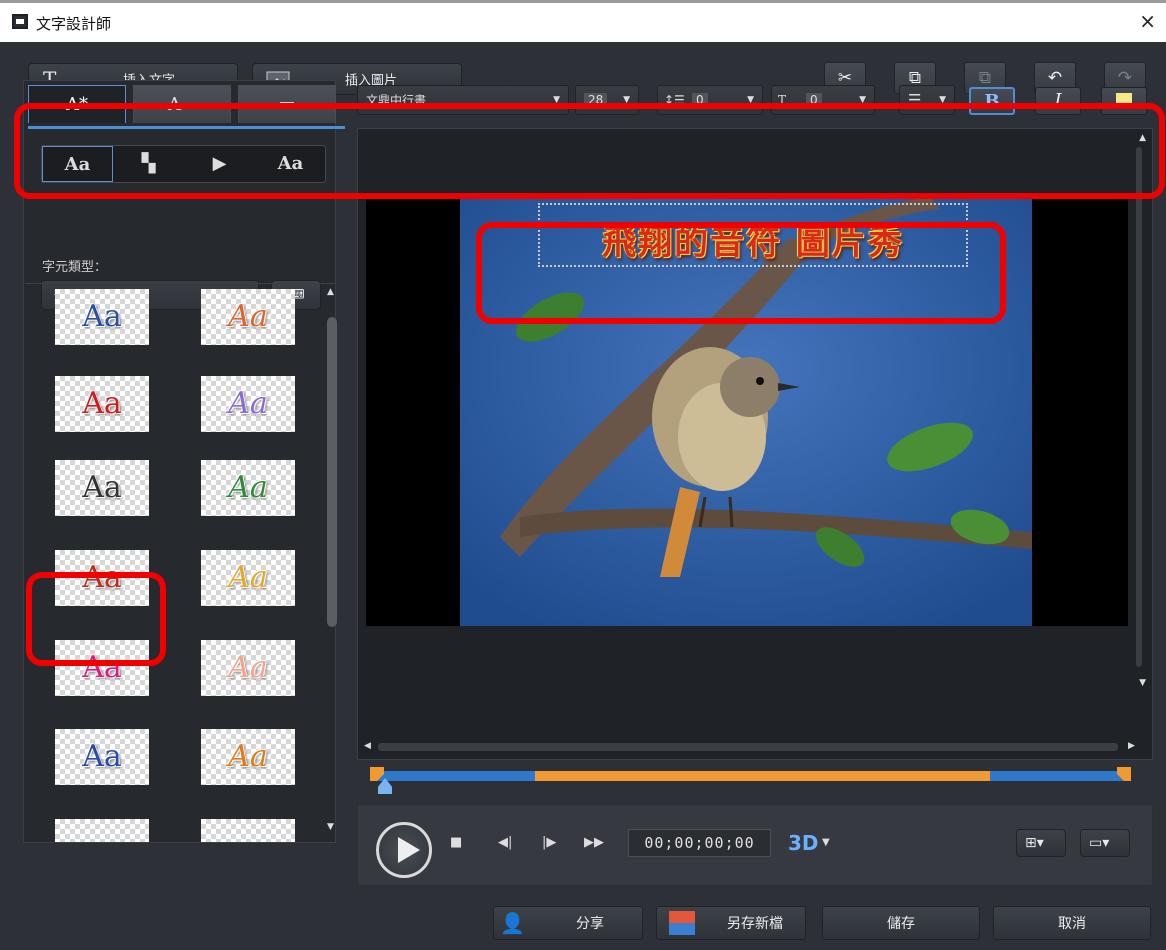 The image size is (1166, 950). I want to click on save-label: 儲存, so click(901, 924).